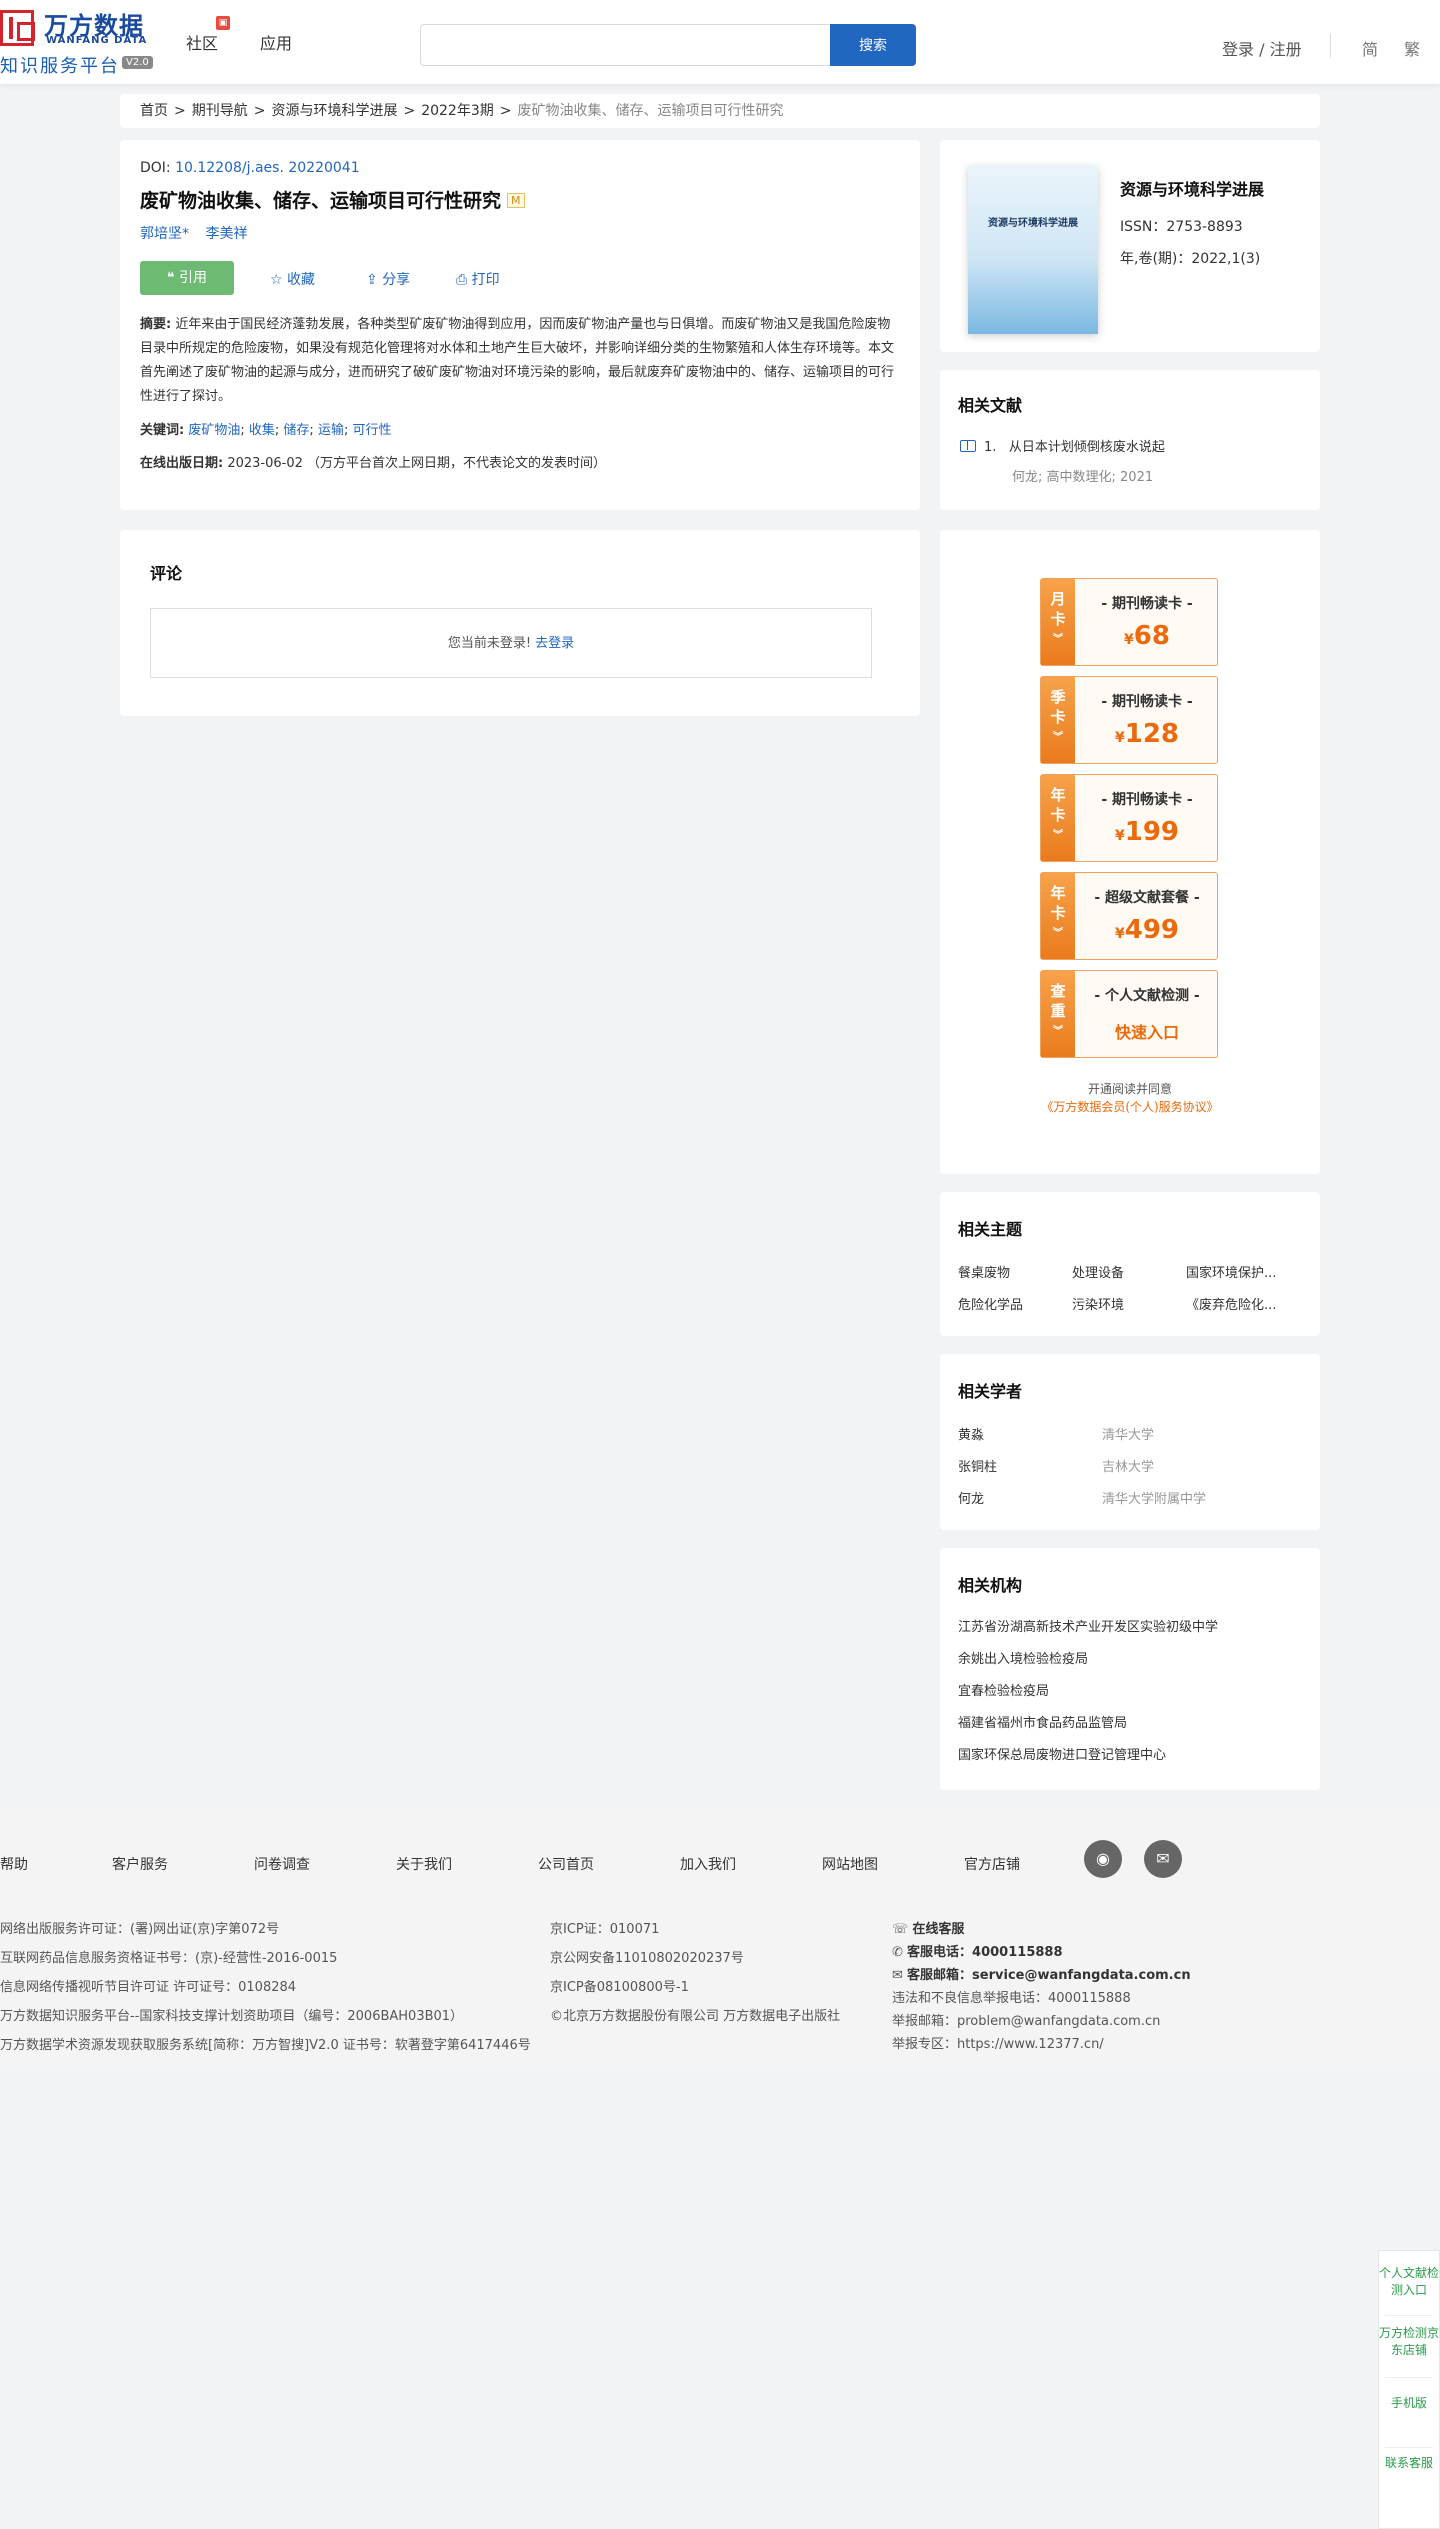 The width and height of the screenshot is (1440, 2529). Describe the element at coordinates (1062, 445) in the screenshot. I see `related-doc-item: 1. 从日本计划倾倒核废水说起` at that location.